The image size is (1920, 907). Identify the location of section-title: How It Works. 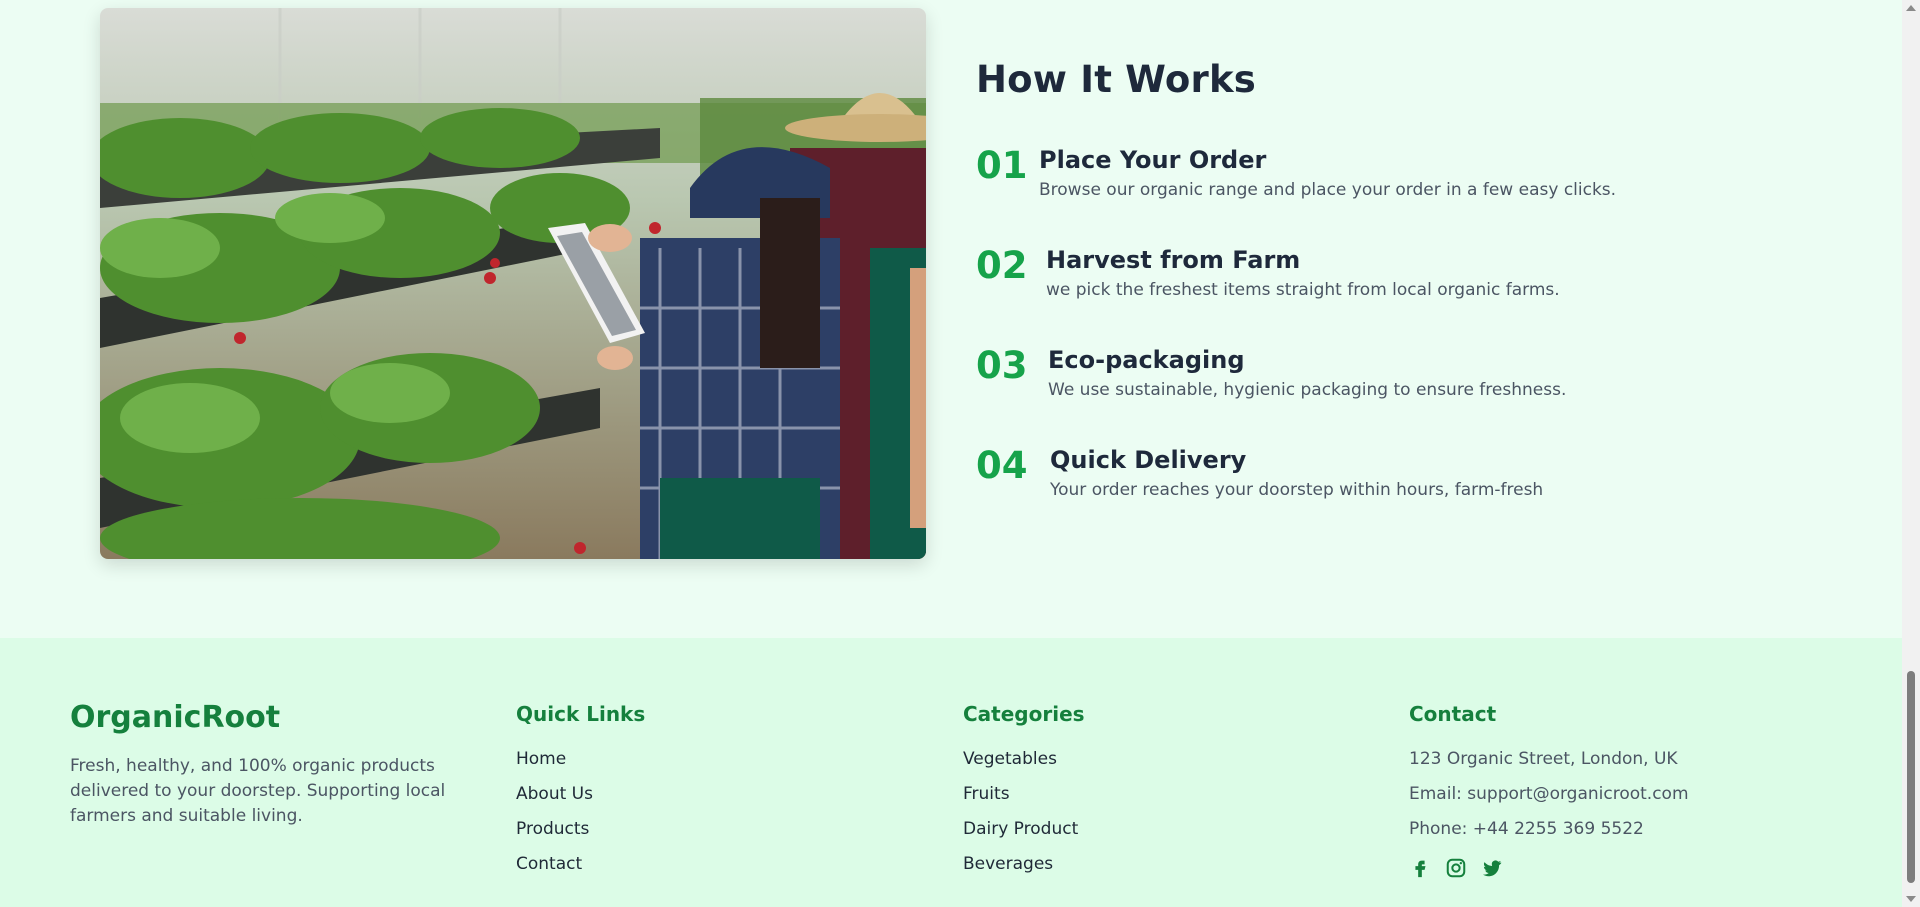
(1116, 79).